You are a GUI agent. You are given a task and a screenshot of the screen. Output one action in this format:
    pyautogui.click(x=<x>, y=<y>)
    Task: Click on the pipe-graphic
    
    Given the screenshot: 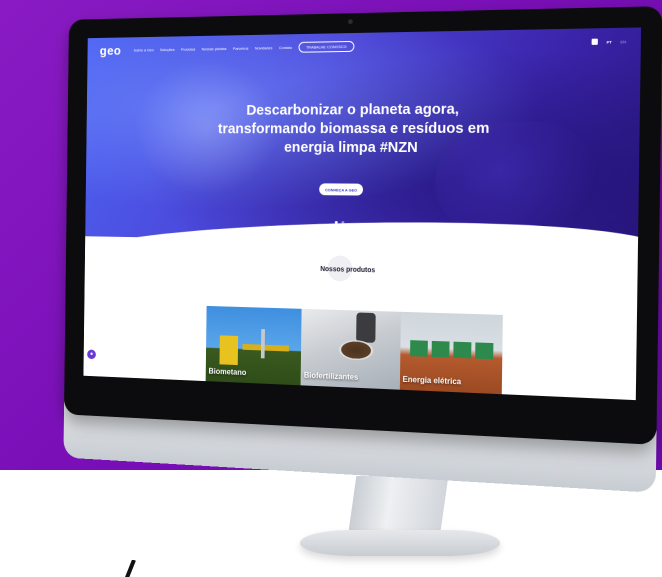 What is the action you would take?
    pyautogui.click(x=265, y=347)
    